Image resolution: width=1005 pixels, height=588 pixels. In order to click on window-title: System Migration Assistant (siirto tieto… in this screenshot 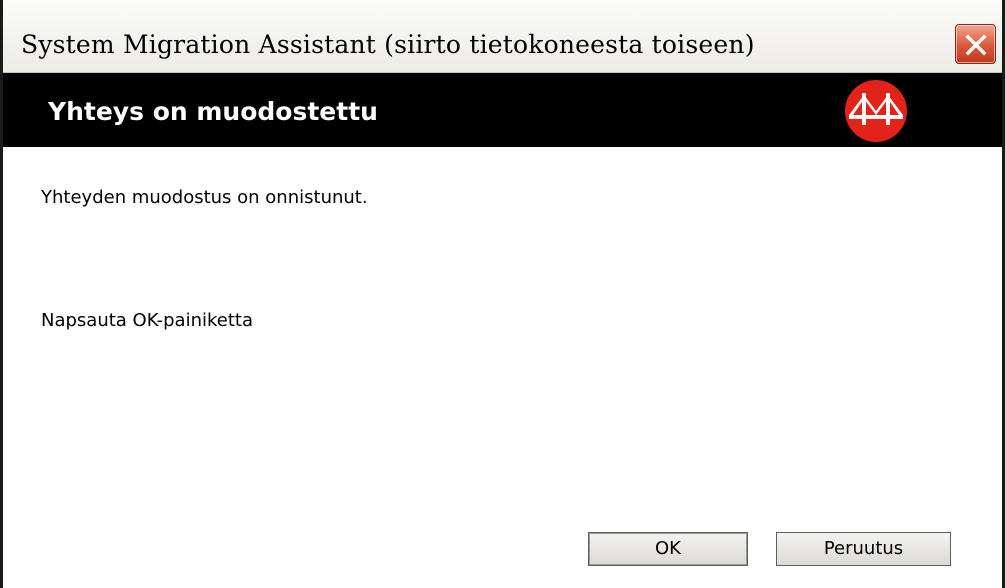, I will do `click(388, 44)`.